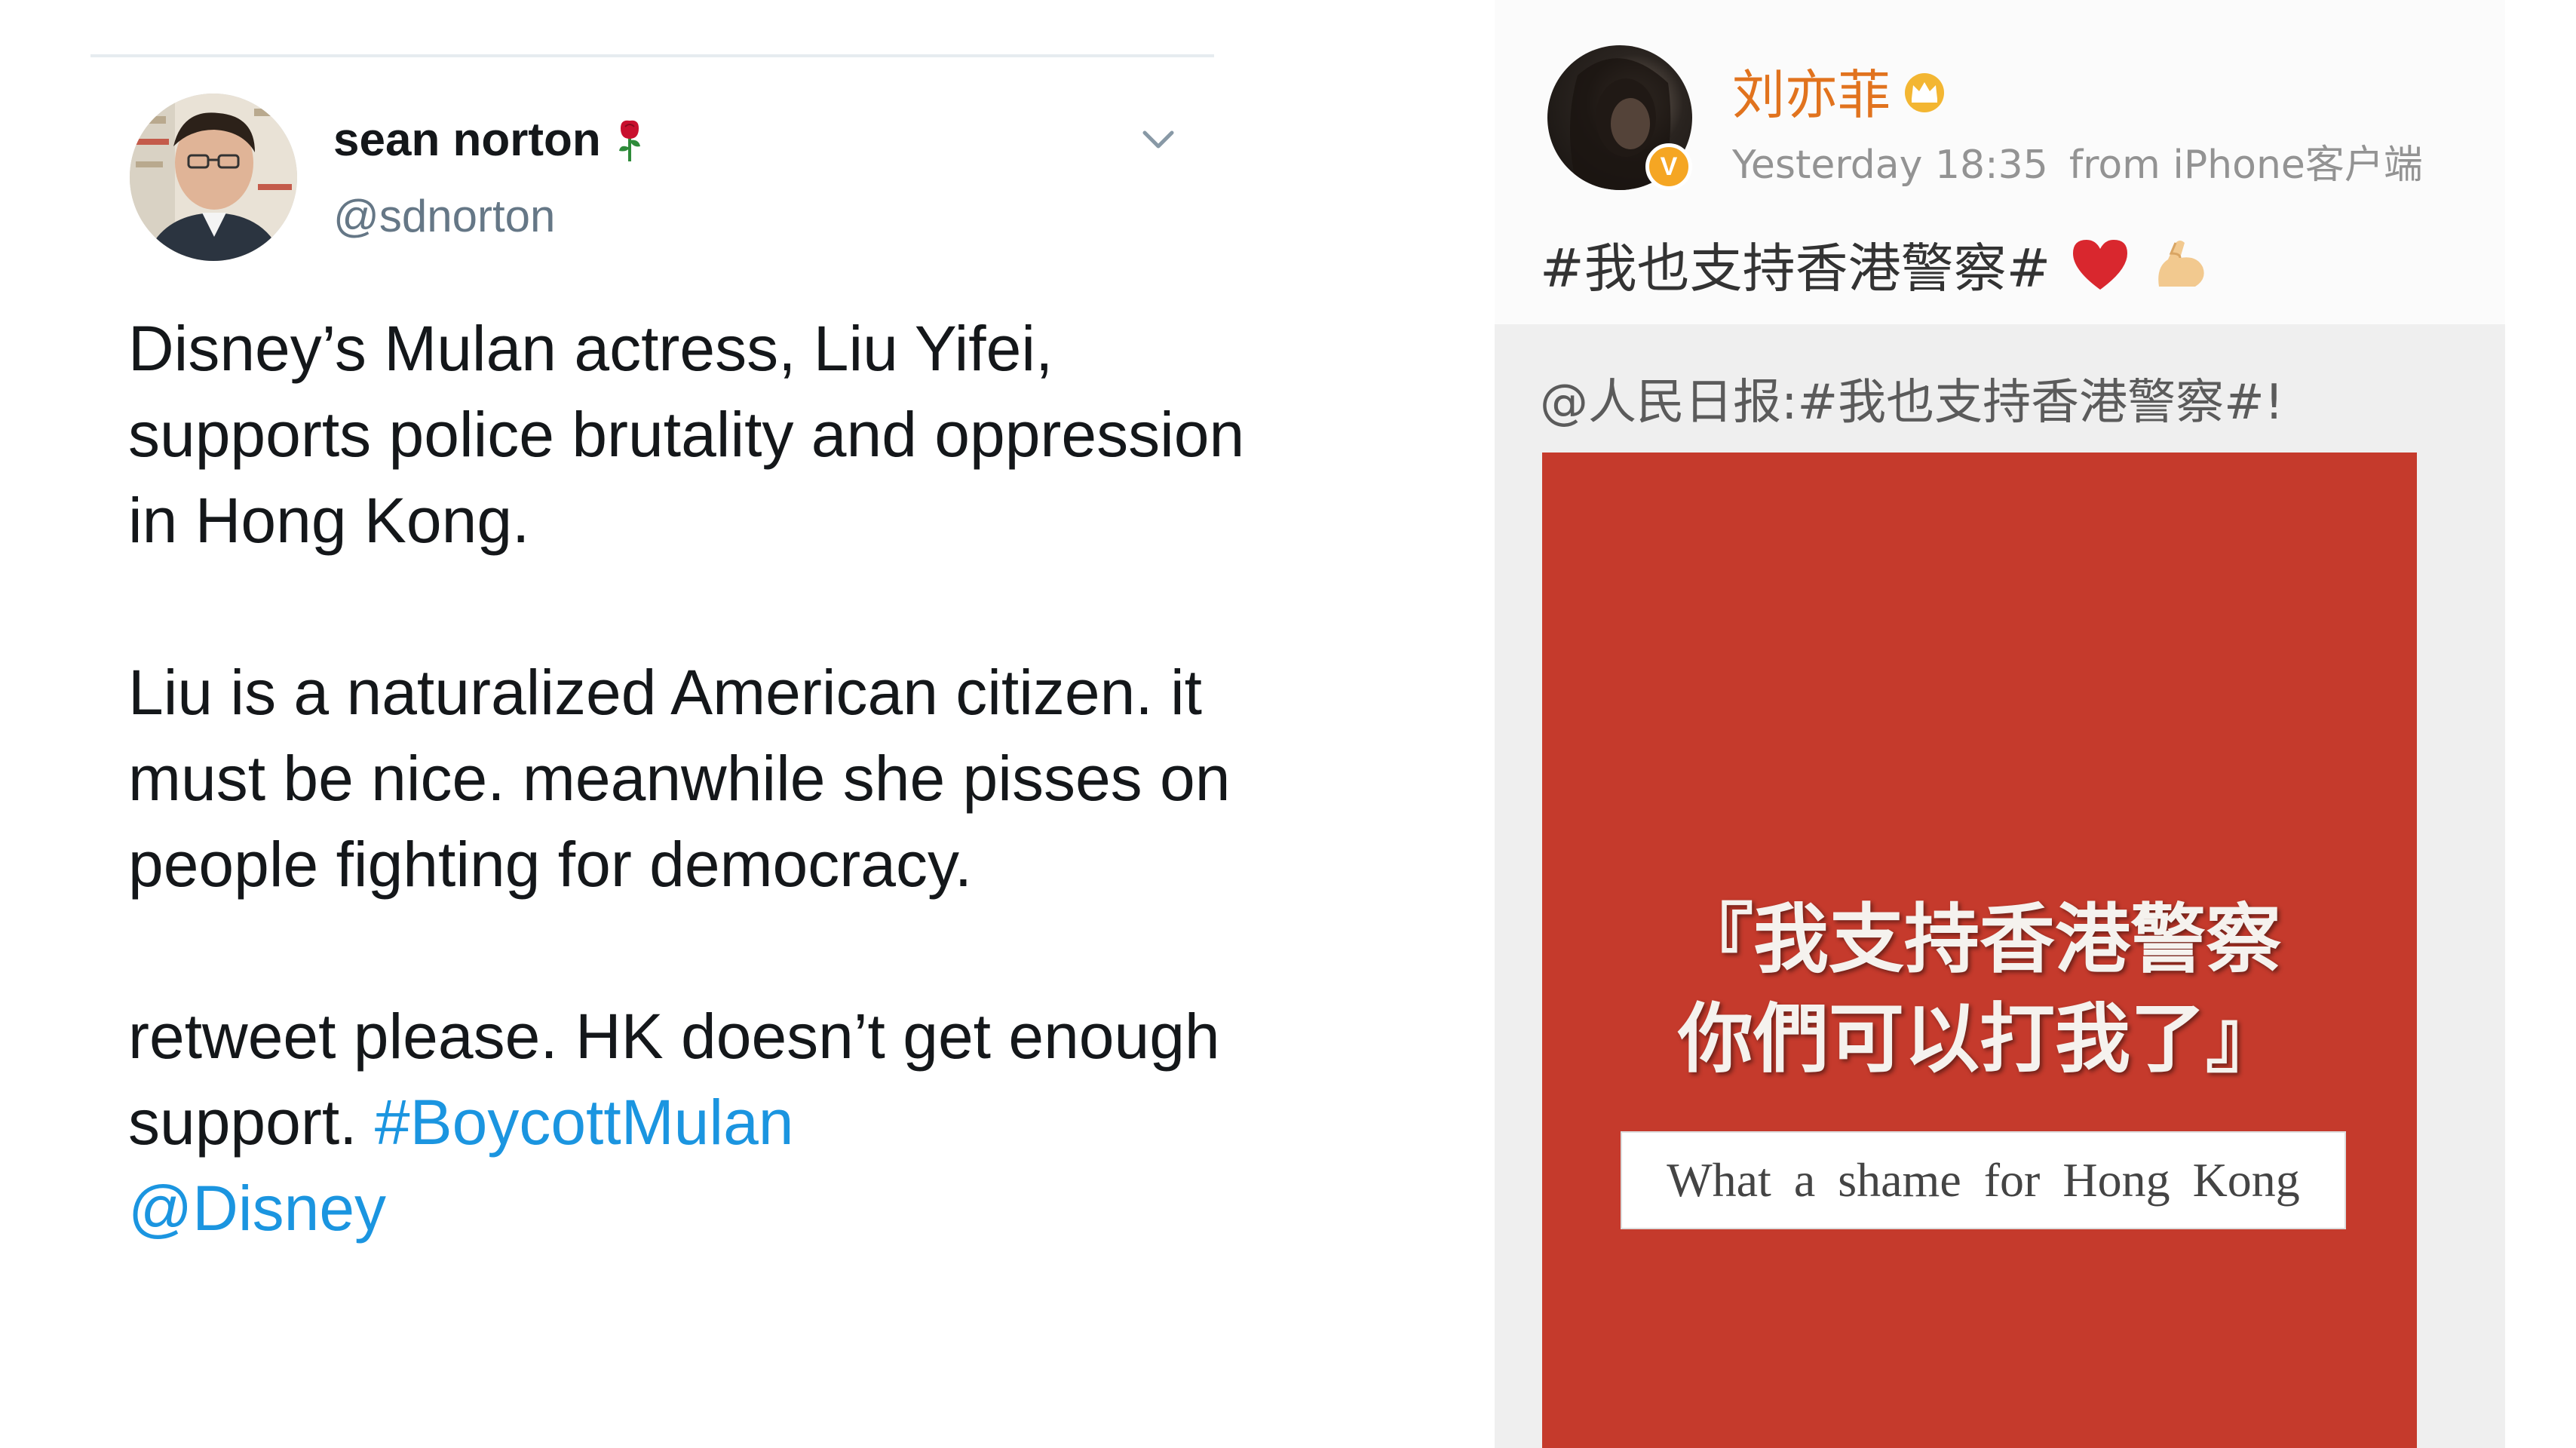  Describe the element at coordinates (1924, 92) in the screenshot. I see `crown-icon` at that location.